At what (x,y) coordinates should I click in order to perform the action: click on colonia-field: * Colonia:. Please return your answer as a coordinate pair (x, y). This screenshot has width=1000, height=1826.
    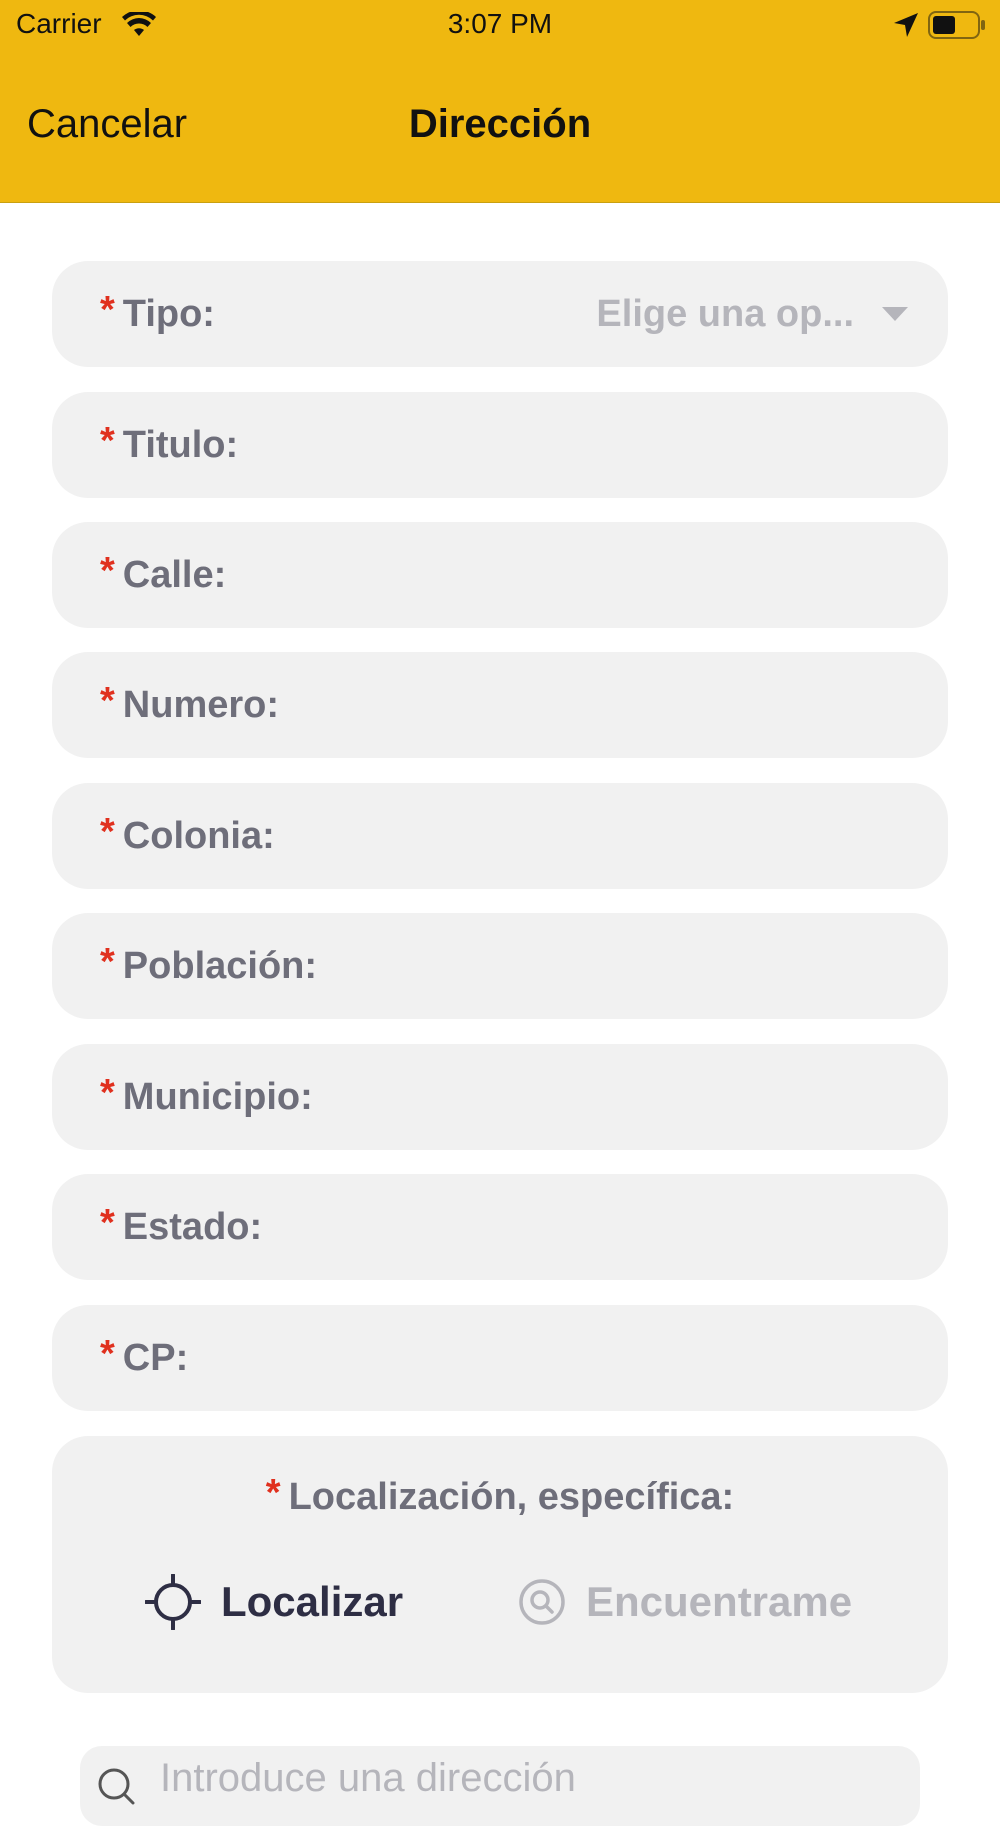
    Looking at the image, I should click on (500, 836).